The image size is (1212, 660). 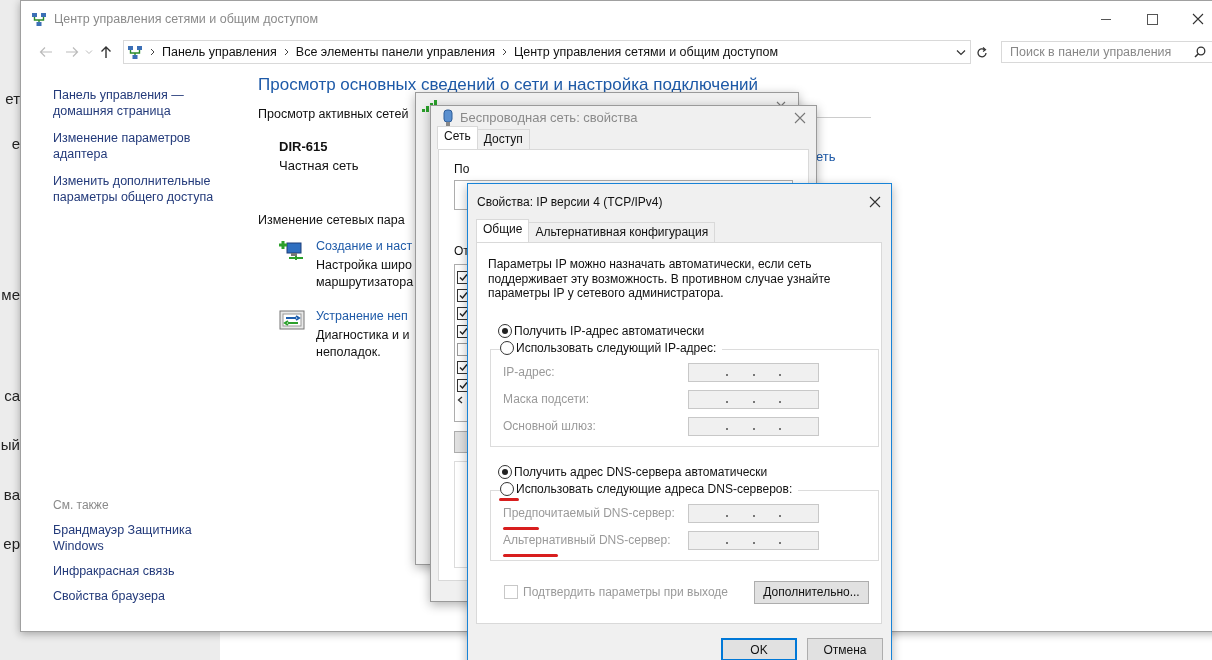 I want to click on sidebar-link: Брандмауэр Защитника Windows, so click(x=133, y=538).